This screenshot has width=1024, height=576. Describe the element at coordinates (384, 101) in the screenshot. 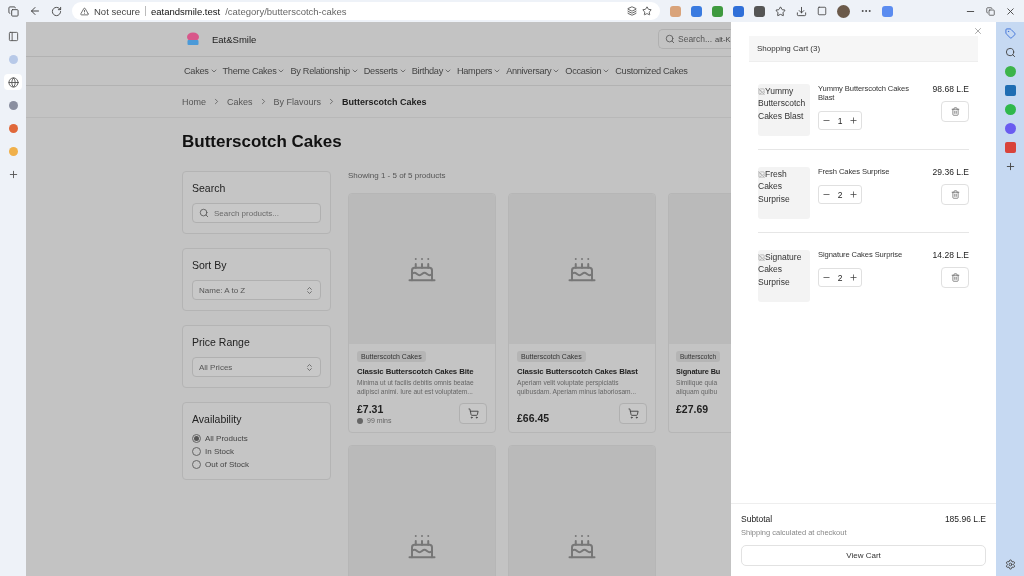

I see `breadcrumb-current: Butterscotch Cakes` at that location.